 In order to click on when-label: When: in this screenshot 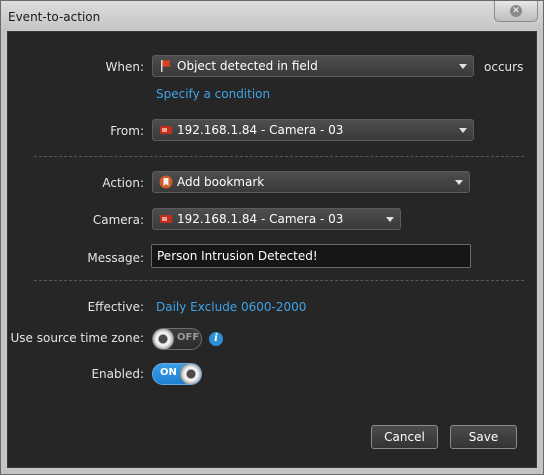, I will do `click(124, 67)`.